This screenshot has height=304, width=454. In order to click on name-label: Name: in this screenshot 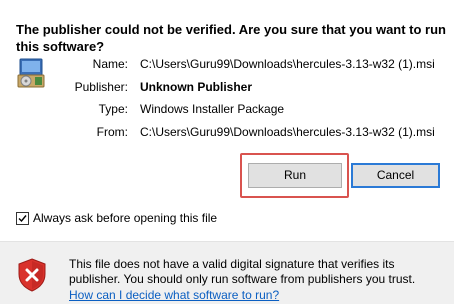, I will do `click(110, 64)`.